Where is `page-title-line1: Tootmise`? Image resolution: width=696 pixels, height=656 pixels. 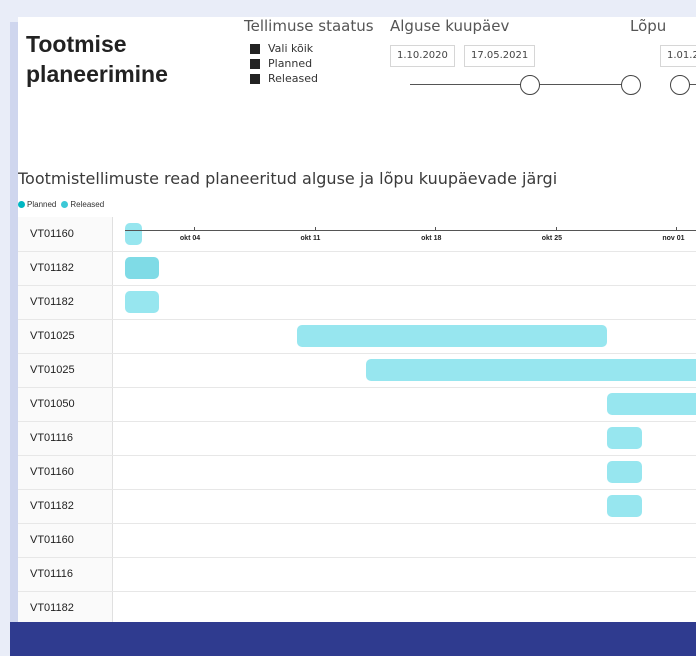 page-title-line1: Tootmise is located at coordinates (76, 44).